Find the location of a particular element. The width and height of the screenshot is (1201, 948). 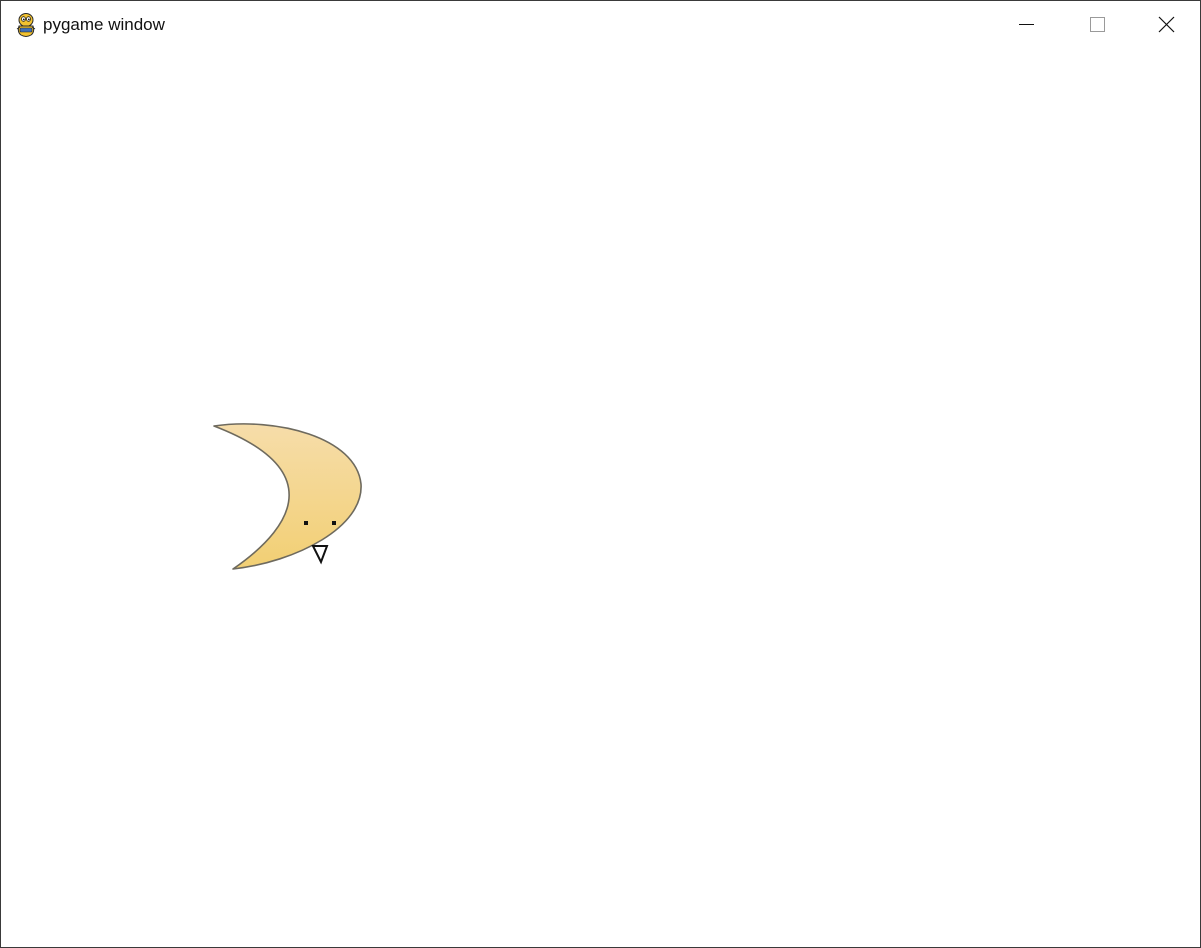

window-title: pygame window is located at coordinates (104, 24).